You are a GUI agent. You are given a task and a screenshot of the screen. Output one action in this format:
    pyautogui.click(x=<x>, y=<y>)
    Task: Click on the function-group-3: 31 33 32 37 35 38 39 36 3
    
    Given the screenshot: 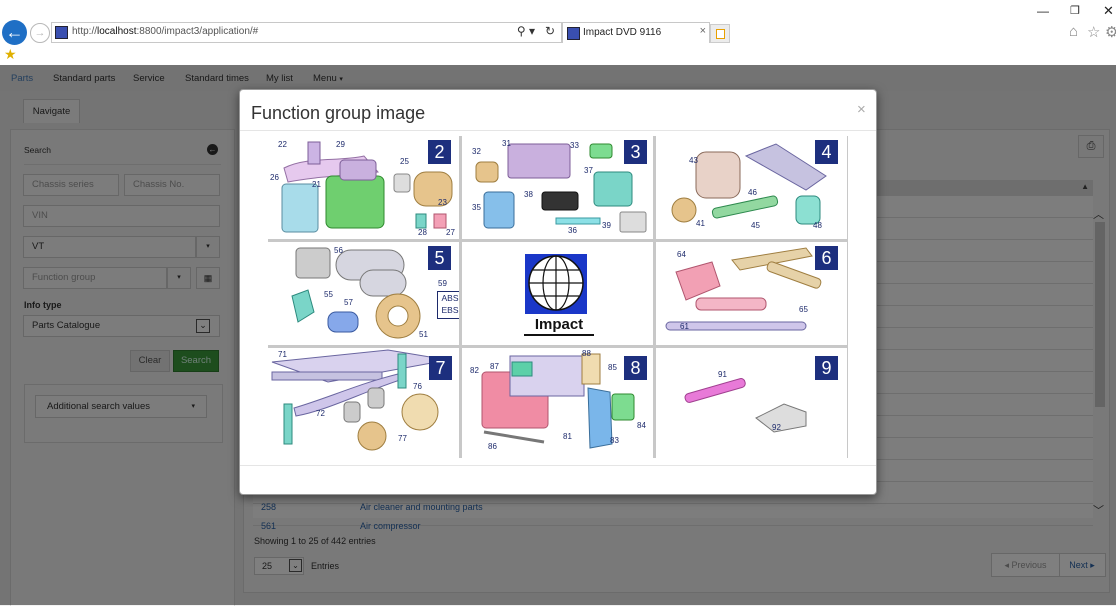 What is the action you would take?
    pyautogui.click(x=557, y=187)
    